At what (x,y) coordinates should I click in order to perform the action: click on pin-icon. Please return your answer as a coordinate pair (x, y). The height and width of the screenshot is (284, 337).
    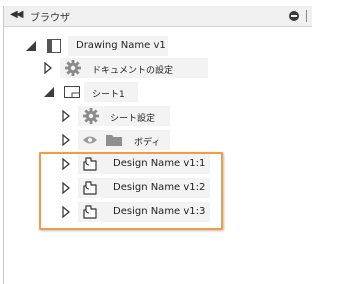
    Looking at the image, I should click on (294, 16).